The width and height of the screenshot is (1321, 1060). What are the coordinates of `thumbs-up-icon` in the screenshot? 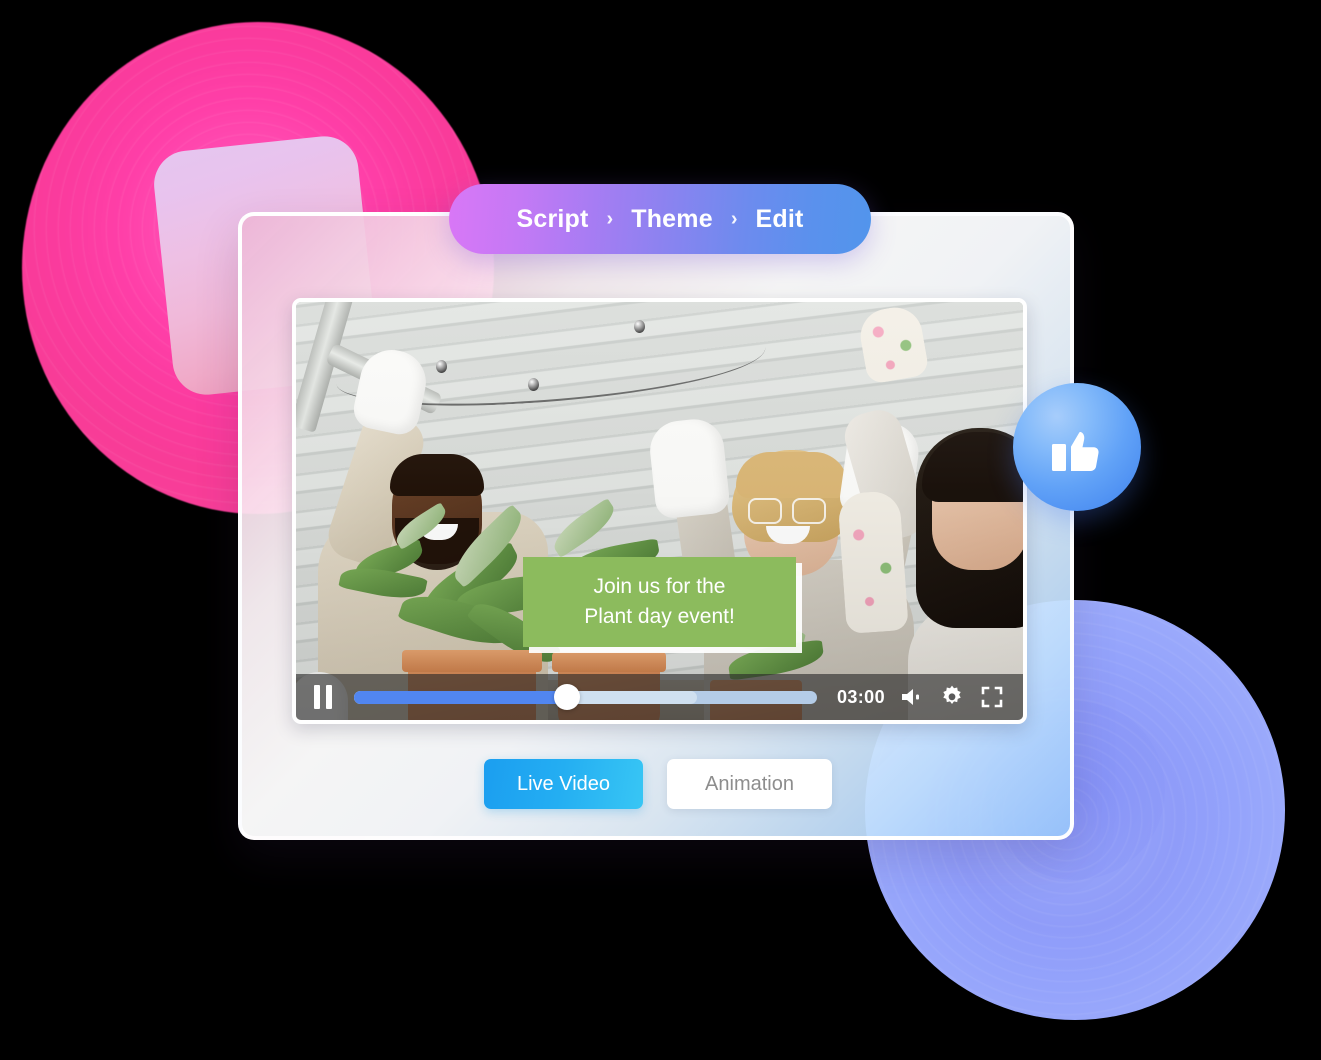 It's located at (1075, 451).